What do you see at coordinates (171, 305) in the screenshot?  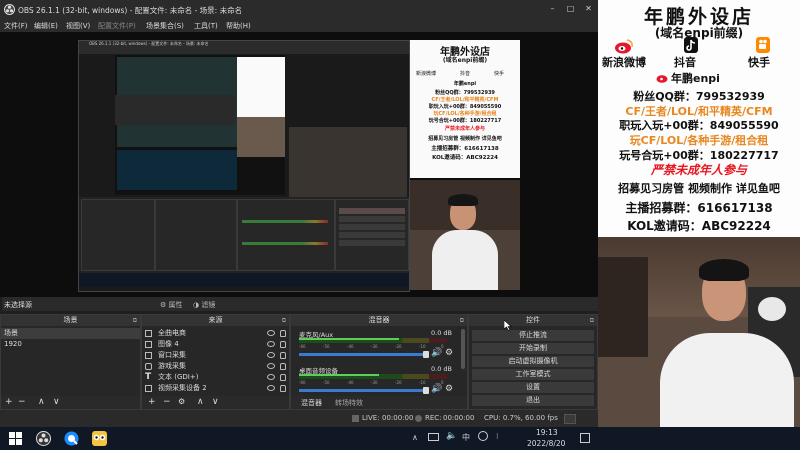 I see `properties-button: ⚙ 属性` at bounding box center [171, 305].